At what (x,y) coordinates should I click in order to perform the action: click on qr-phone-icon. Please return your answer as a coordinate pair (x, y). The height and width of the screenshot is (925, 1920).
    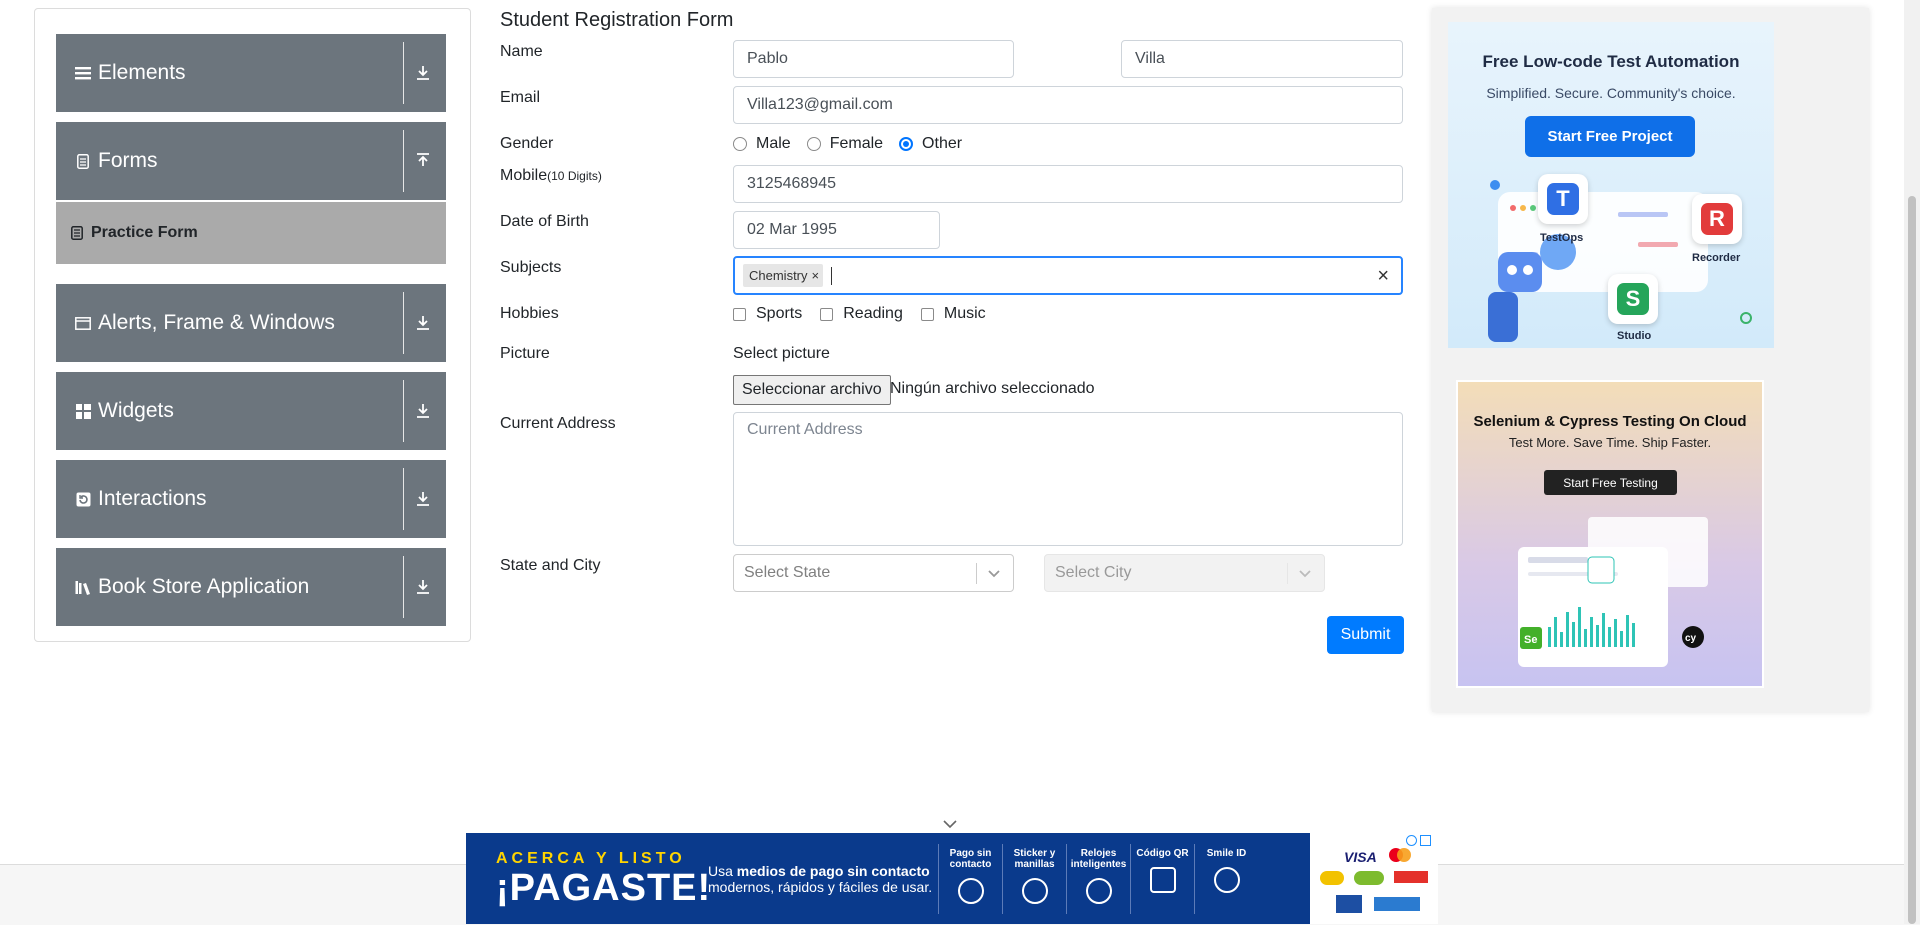
    Looking at the image, I should click on (1162, 879).